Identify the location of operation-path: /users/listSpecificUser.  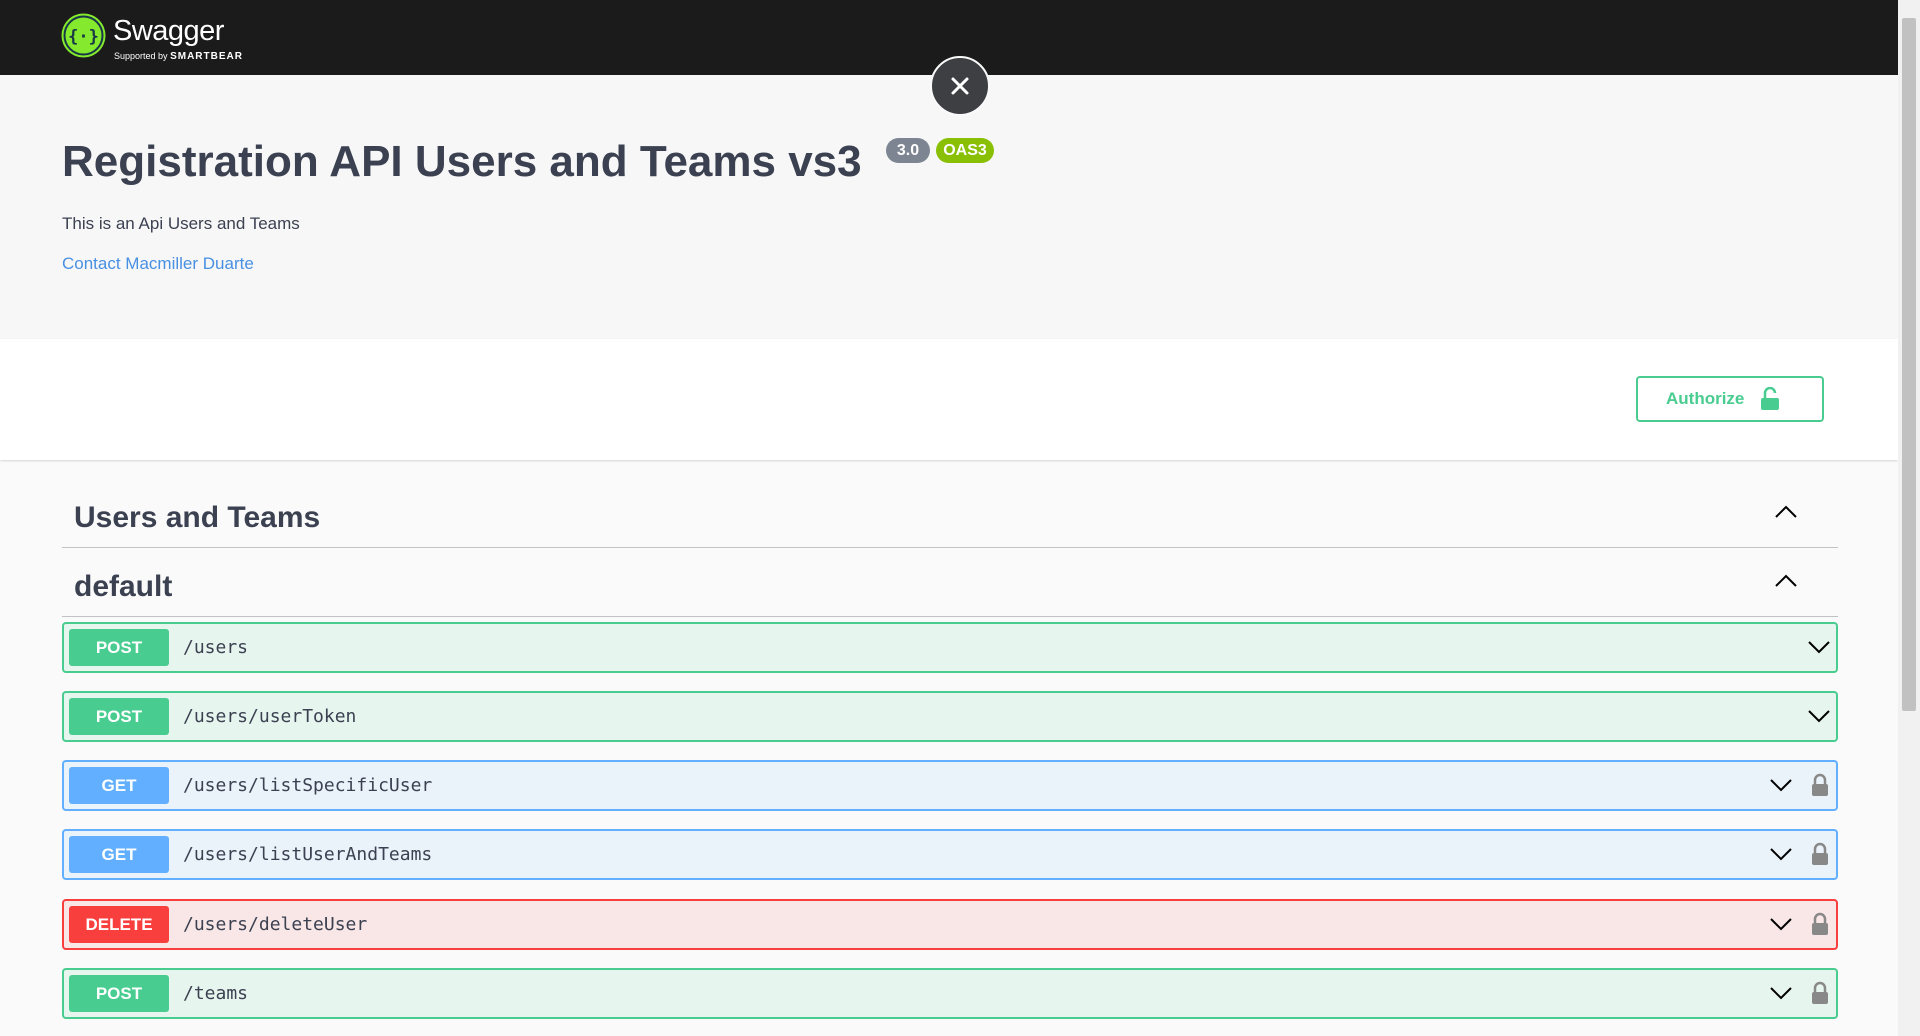
(308, 785).